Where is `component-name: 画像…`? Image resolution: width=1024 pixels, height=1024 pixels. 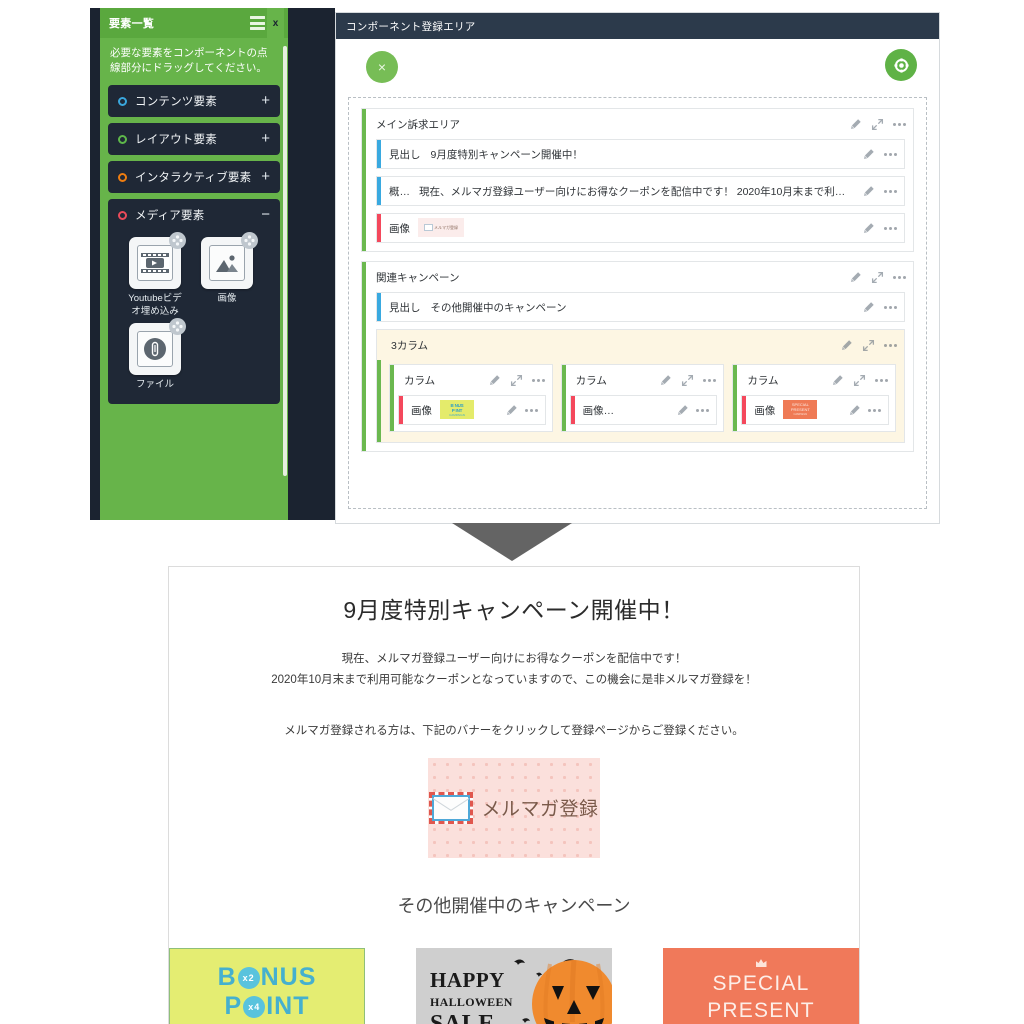 component-name: 画像… is located at coordinates (598, 410).